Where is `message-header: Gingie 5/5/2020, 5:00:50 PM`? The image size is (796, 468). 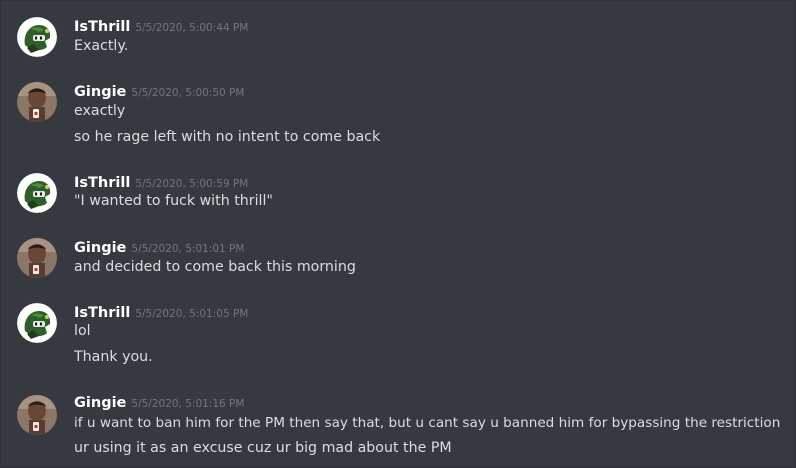 message-header: Gingie 5/5/2020, 5:00:50 PM is located at coordinates (159, 91).